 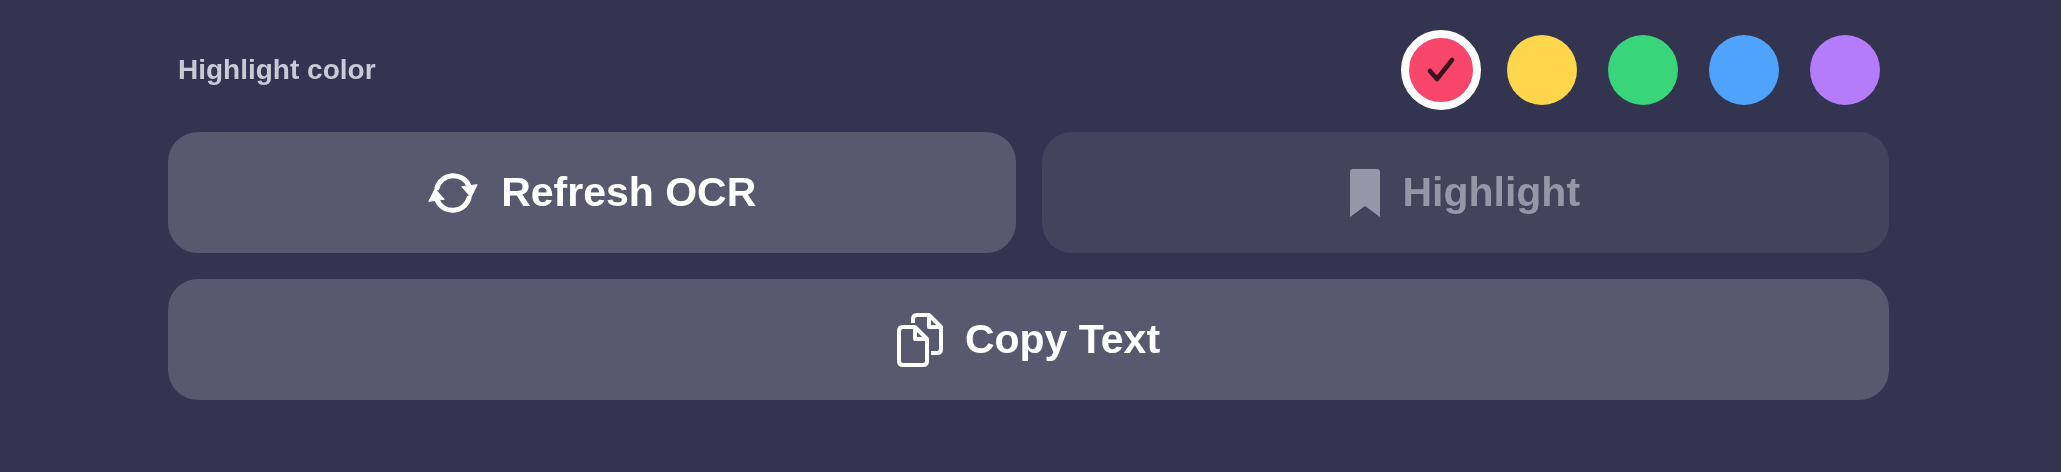 What do you see at coordinates (919, 339) in the screenshot?
I see `copy-icon` at bounding box center [919, 339].